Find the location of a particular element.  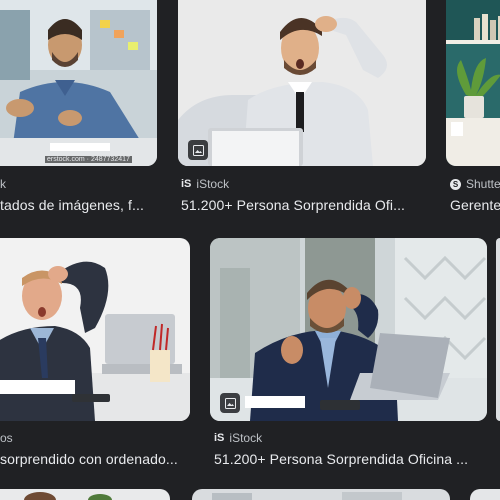

result-source: S Shutte is located at coordinates (475, 184).